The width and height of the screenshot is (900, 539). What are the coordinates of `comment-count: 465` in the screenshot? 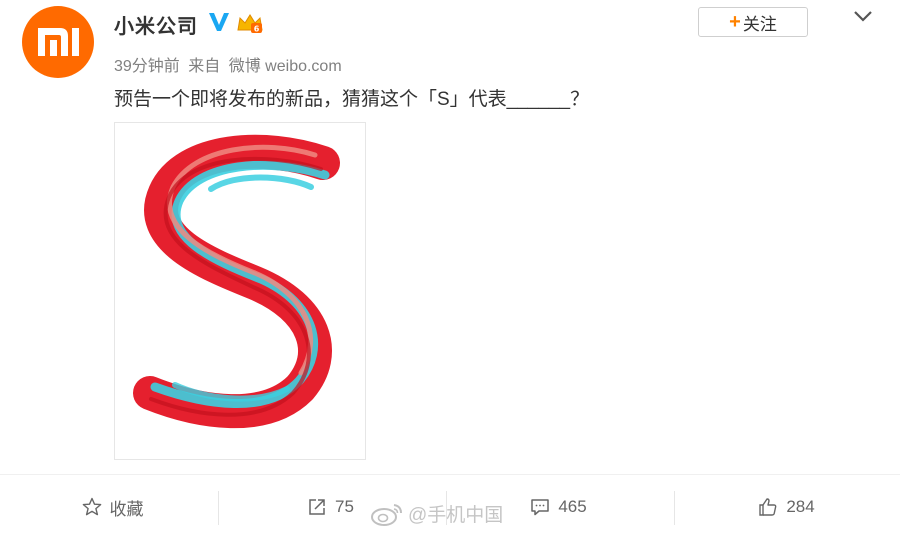 It's located at (572, 506).